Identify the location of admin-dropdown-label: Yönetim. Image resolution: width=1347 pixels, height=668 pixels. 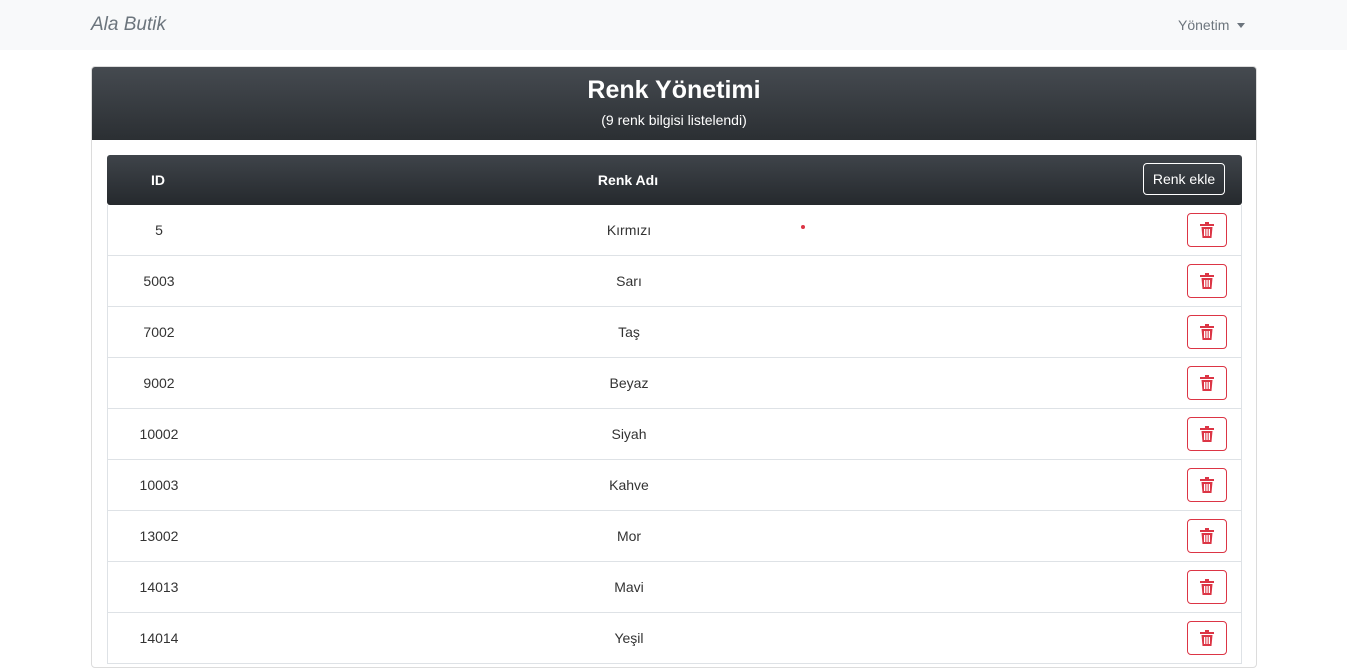
(1204, 25).